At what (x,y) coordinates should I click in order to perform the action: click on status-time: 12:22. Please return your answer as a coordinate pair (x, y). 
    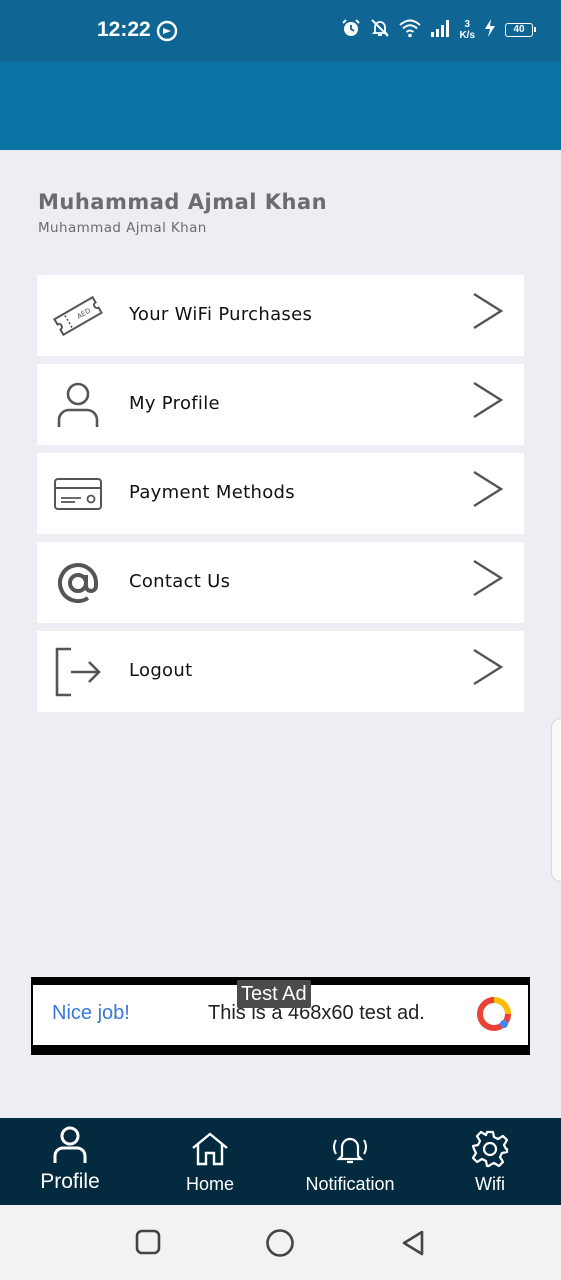
    Looking at the image, I should click on (124, 29).